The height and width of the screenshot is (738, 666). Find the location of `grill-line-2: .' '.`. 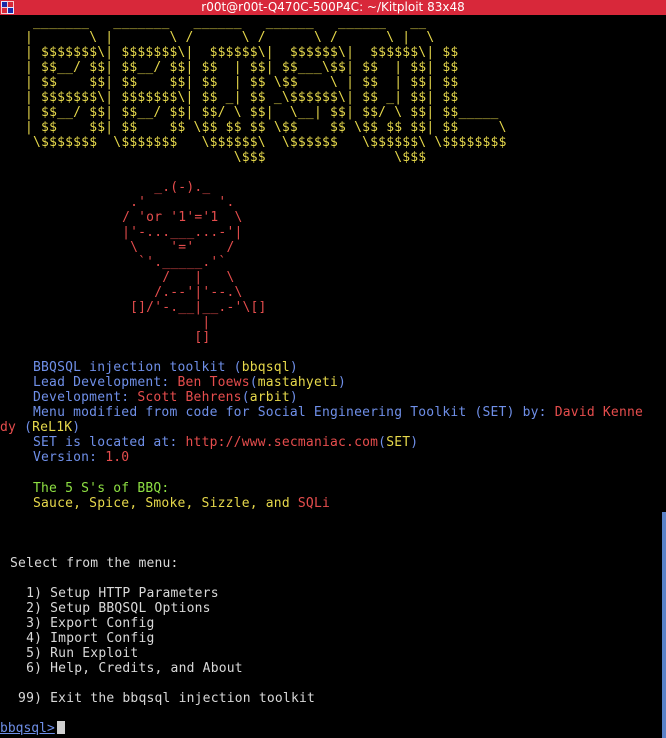

grill-line-2: .' '. is located at coordinates (162, 202).